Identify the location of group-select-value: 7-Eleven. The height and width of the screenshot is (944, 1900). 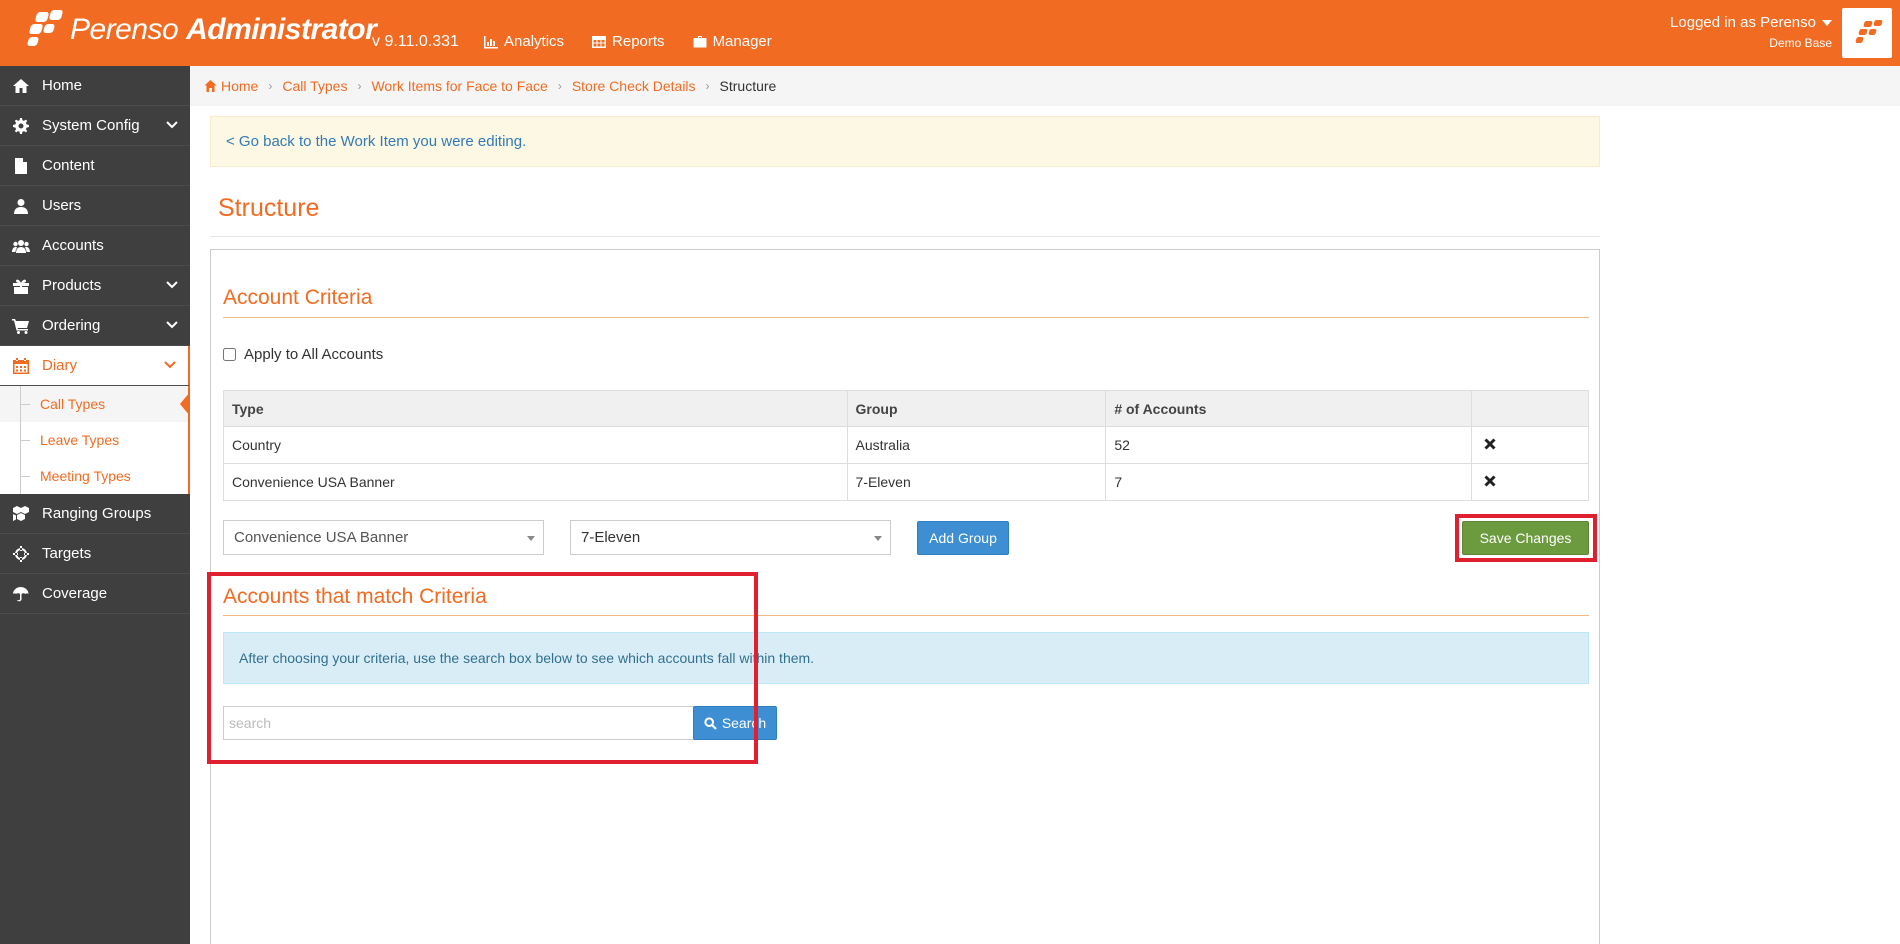
(611, 537).